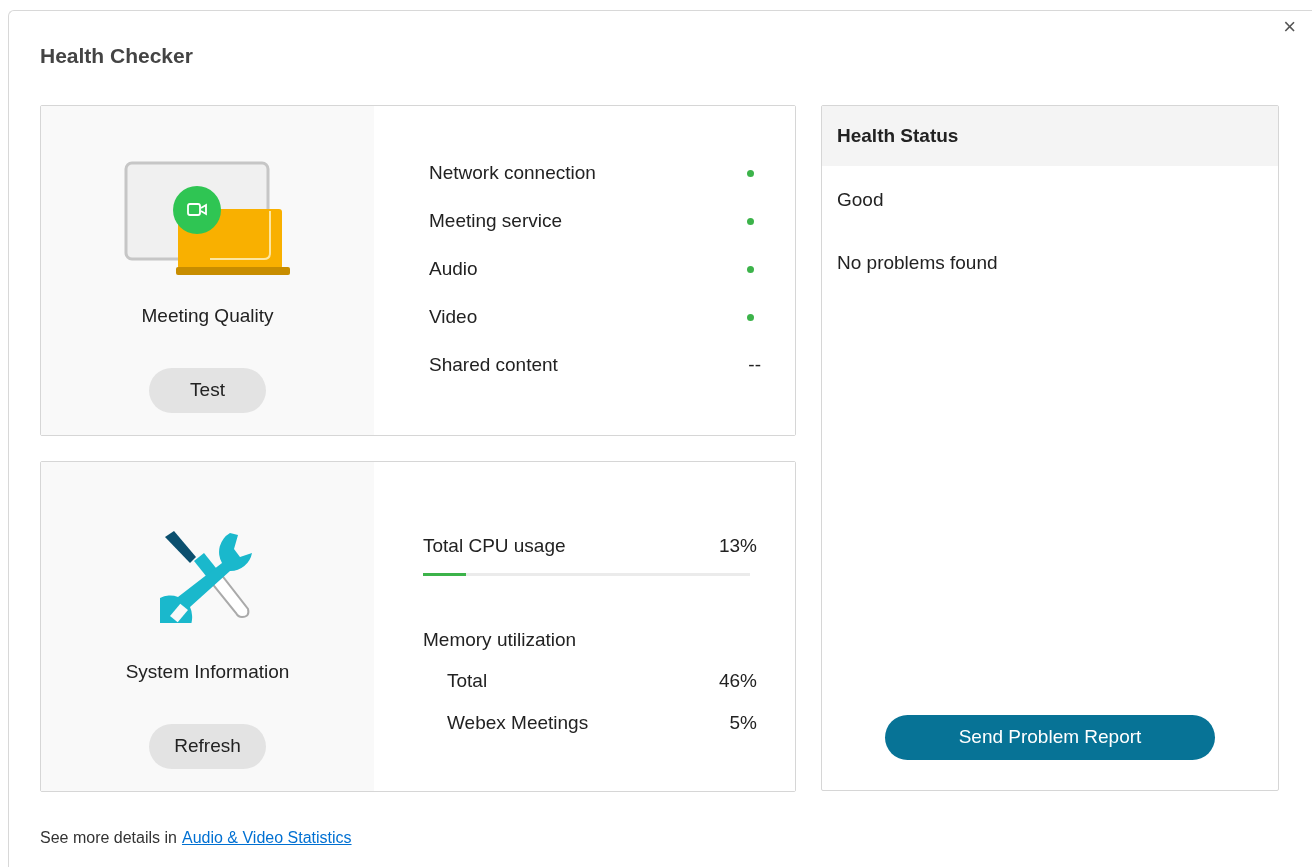 The image size is (1312, 867). What do you see at coordinates (917, 262) in the screenshot?
I see `status-message: No problems found` at bounding box center [917, 262].